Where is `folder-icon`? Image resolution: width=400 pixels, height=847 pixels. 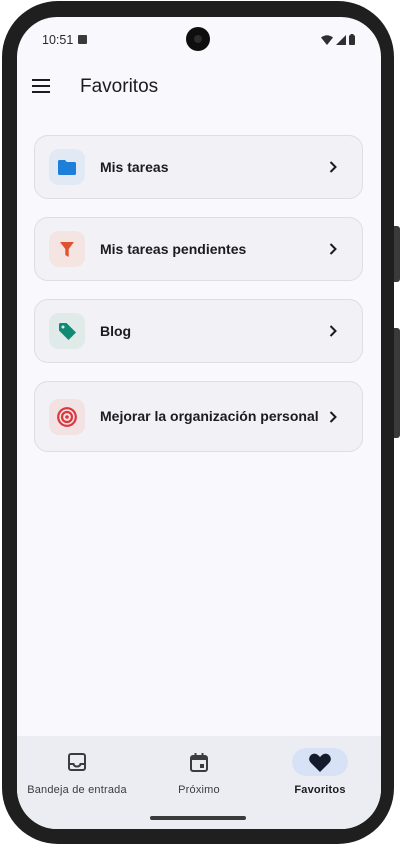 folder-icon is located at coordinates (67, 167).